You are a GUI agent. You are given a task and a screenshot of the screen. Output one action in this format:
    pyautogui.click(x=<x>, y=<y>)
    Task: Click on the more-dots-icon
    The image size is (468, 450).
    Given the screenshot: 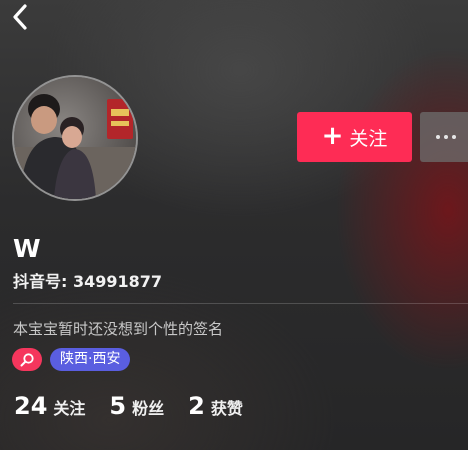 What is the action you would take?
    pyautogui.click(x=438, y=137)
    